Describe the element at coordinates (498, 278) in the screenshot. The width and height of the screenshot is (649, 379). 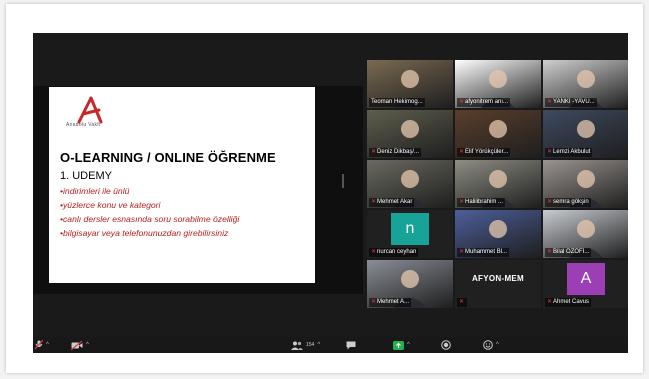
I see `avatar: AFYON-MEM` at that location.